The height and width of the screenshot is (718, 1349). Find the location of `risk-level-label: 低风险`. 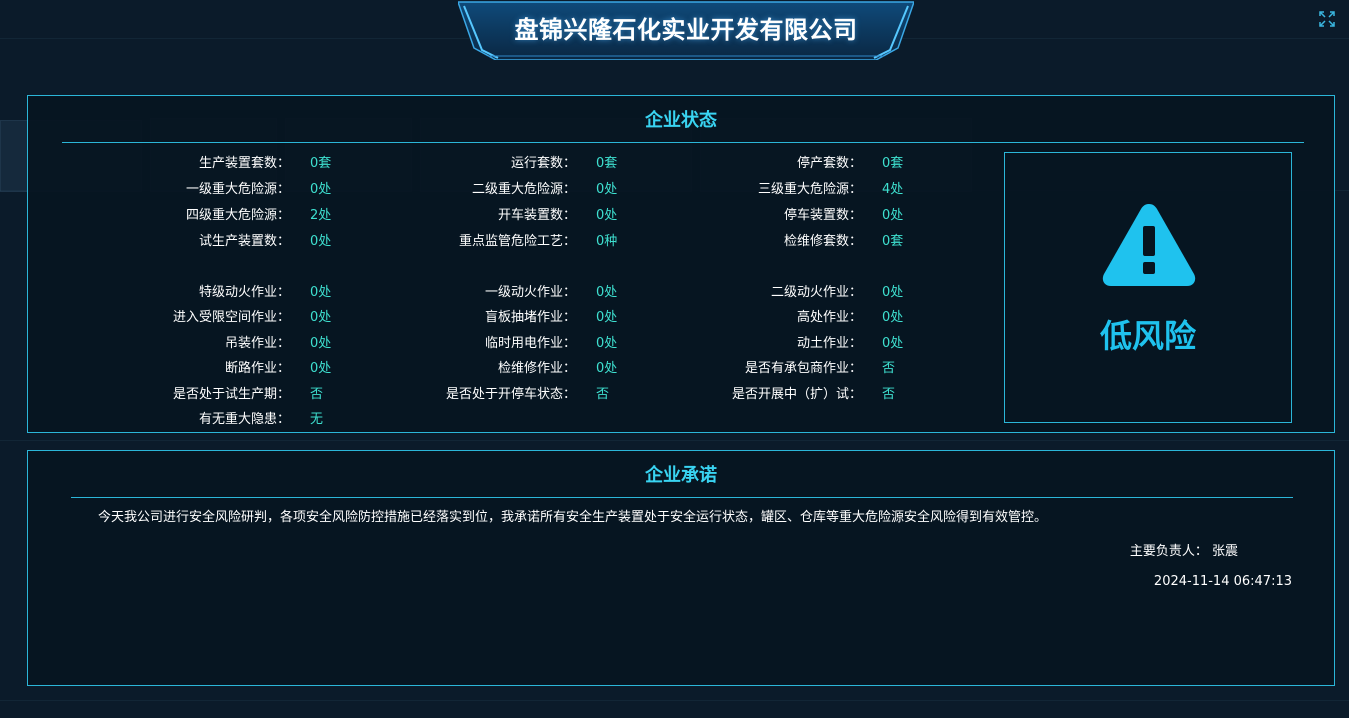

risk-level-label: 低风险 is located at coordinates (1147, 336).